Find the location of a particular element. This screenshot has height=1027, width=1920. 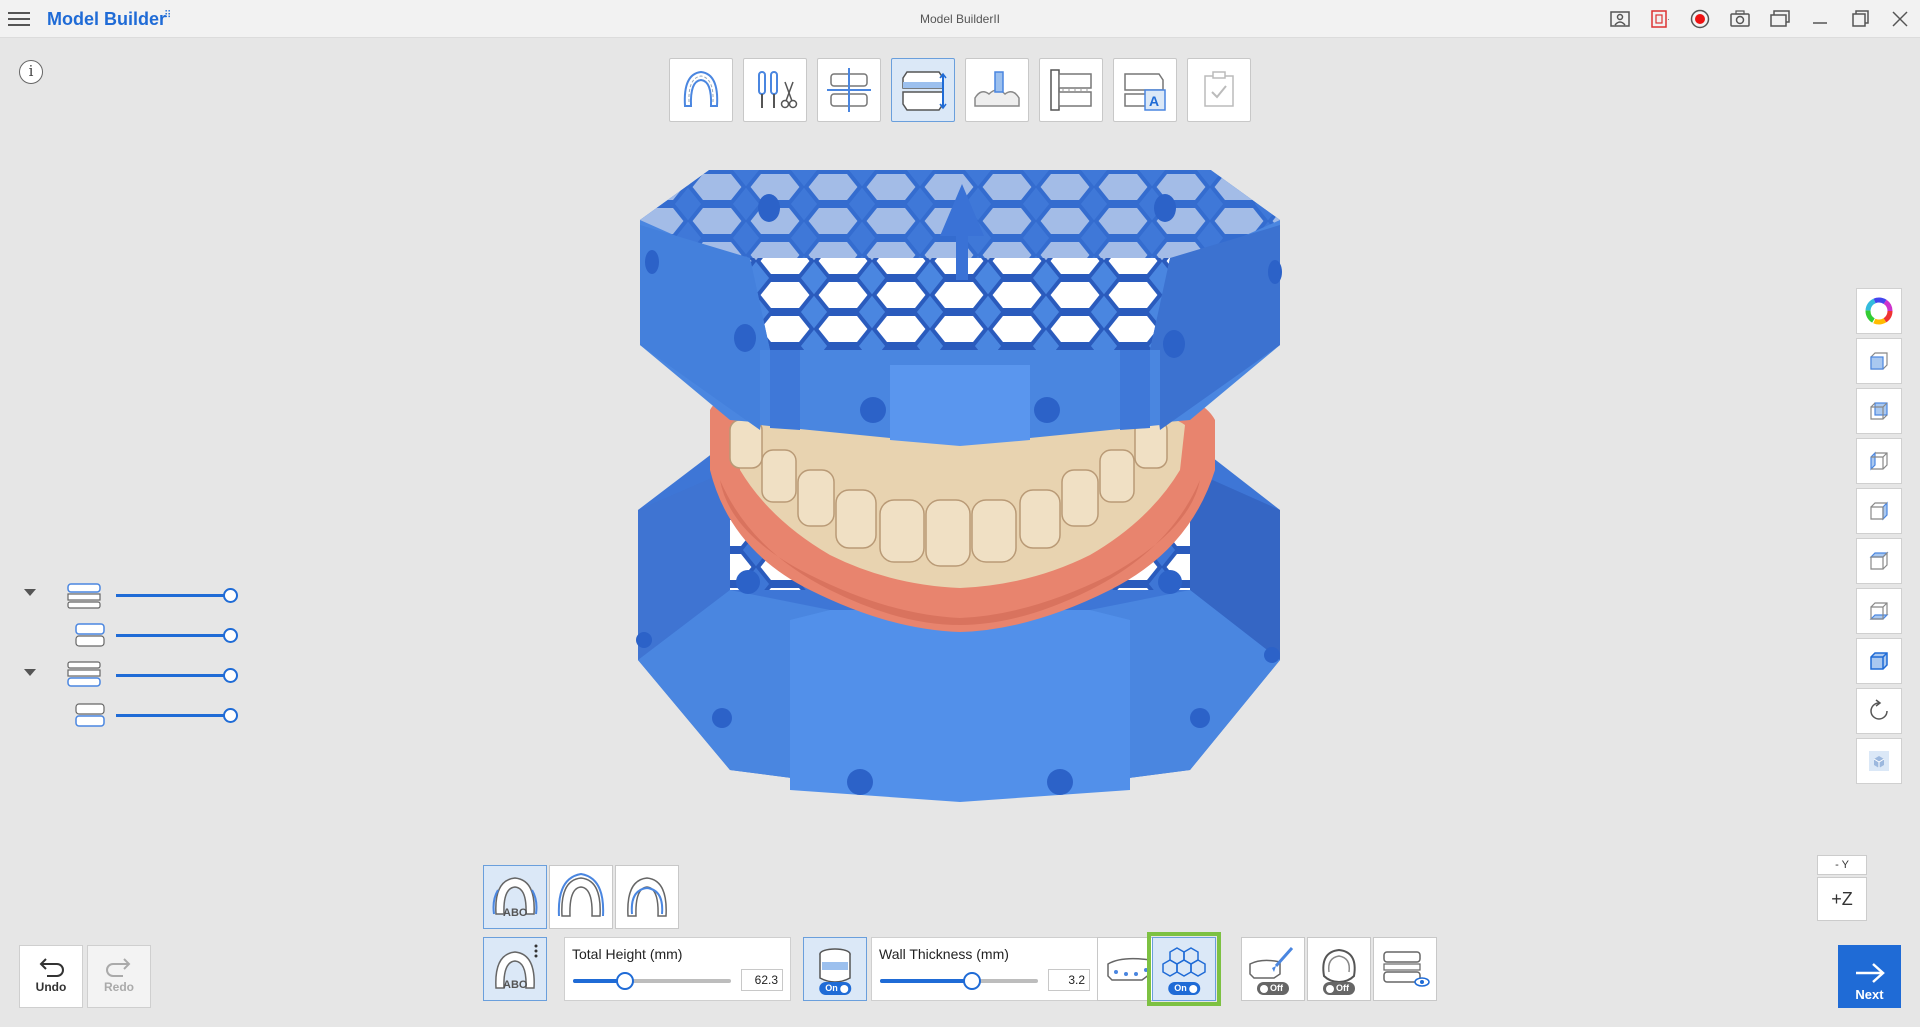

axis-y-button: - Y is located at coordinates (1842, 865).